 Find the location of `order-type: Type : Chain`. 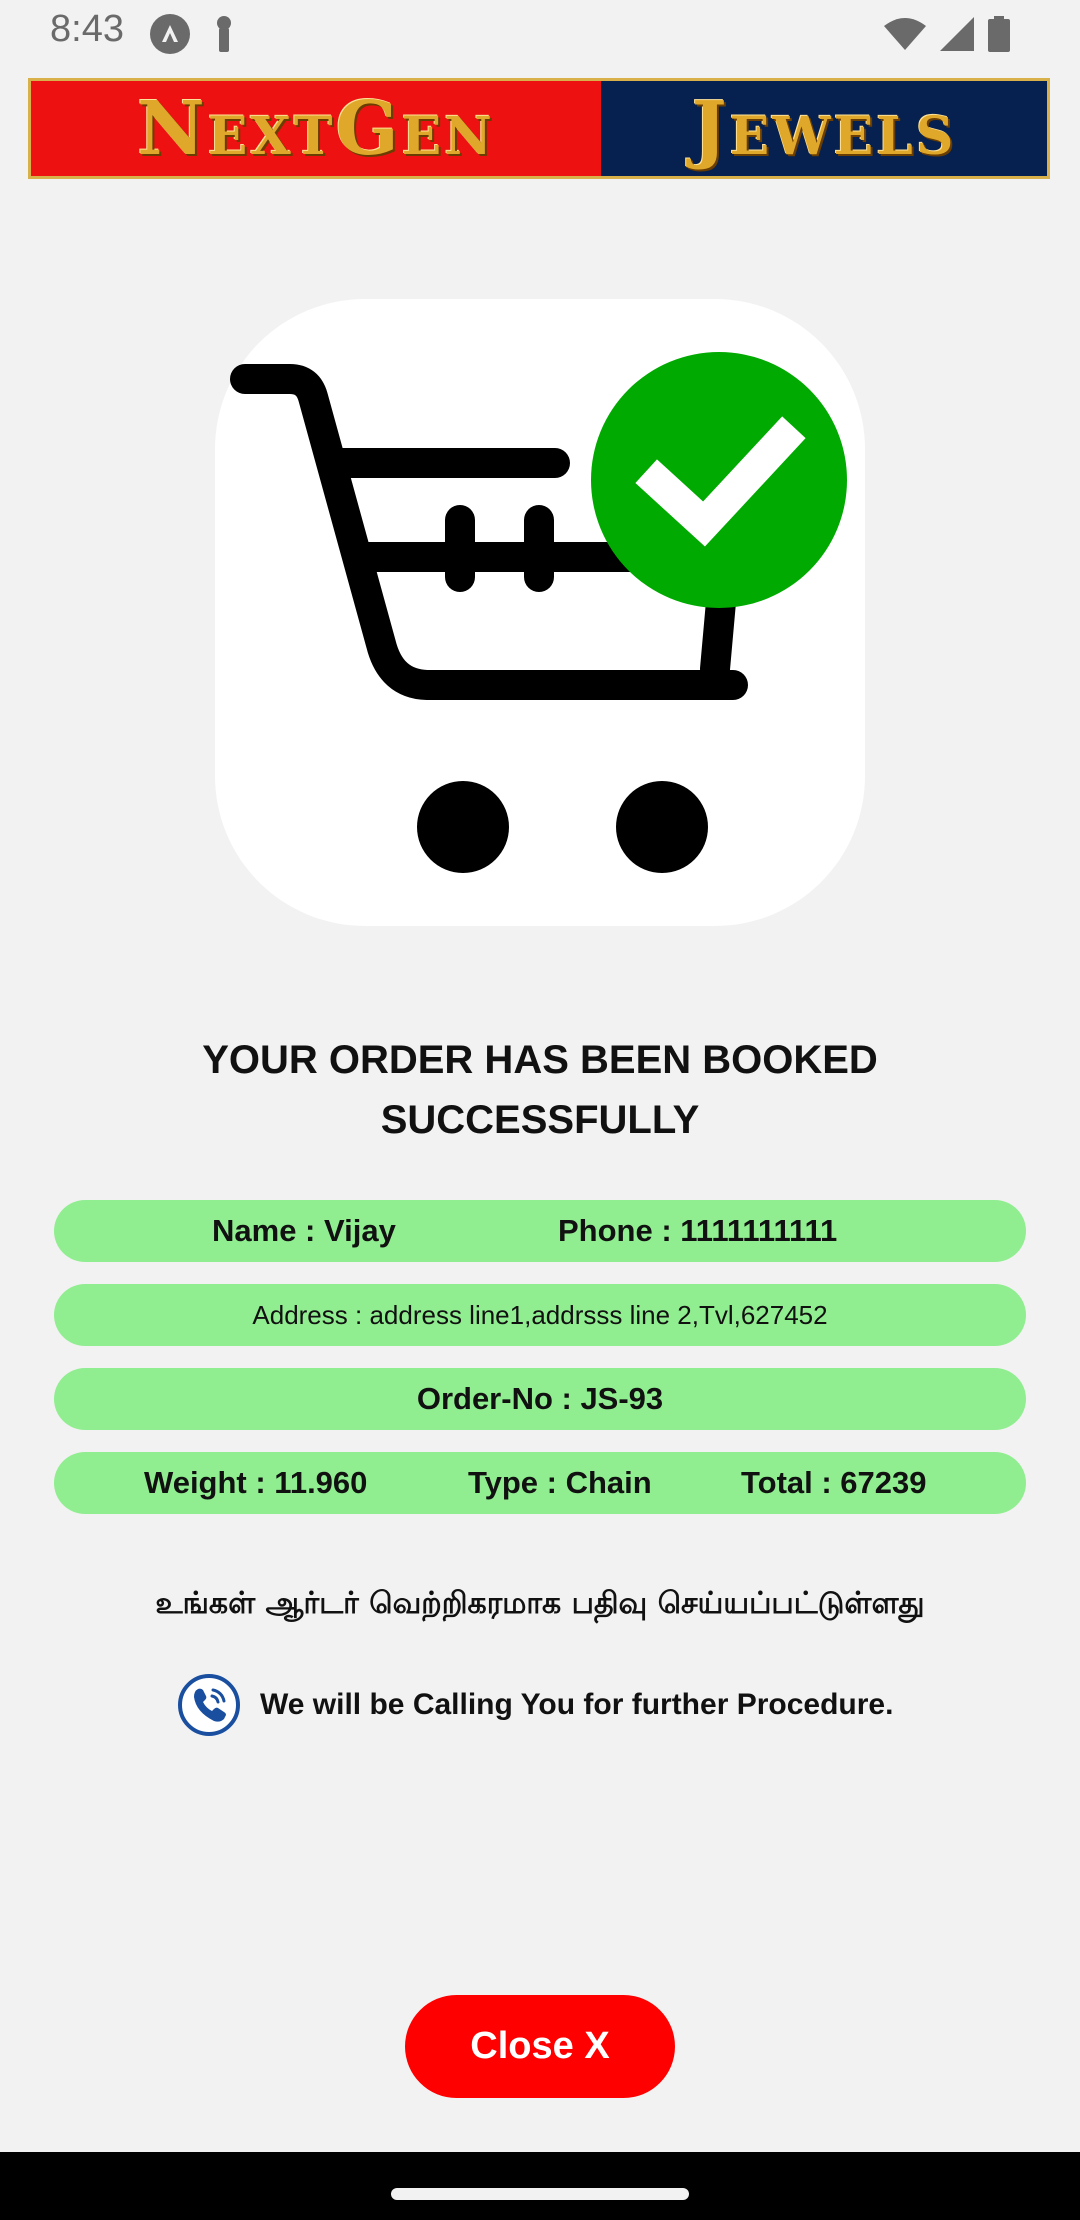

order-type: Type : Chain is located at coordinates (560, 1482).